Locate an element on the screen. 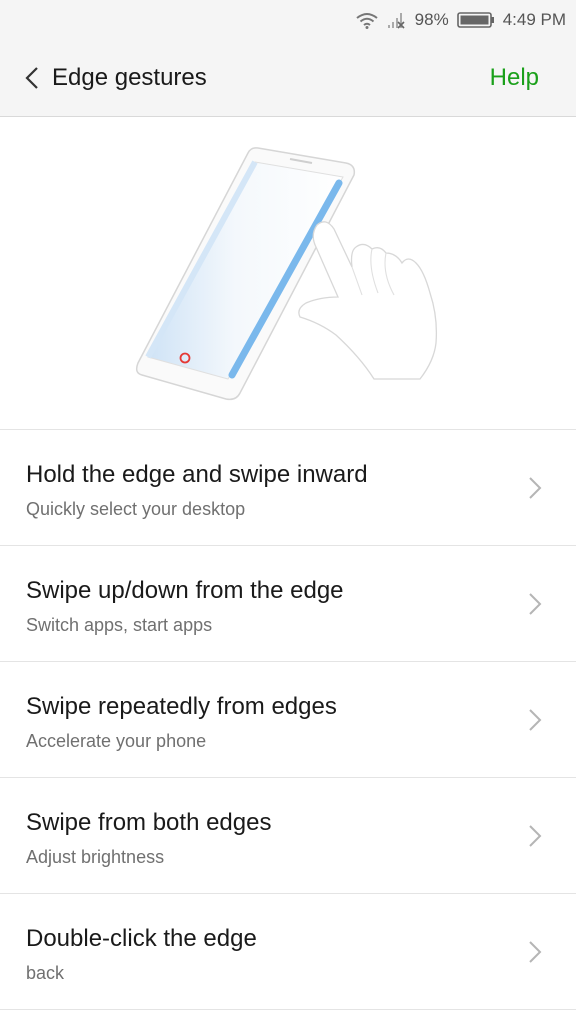  list-item-title: Hold the edge and swipe inward is located at coordinates (197, 474).